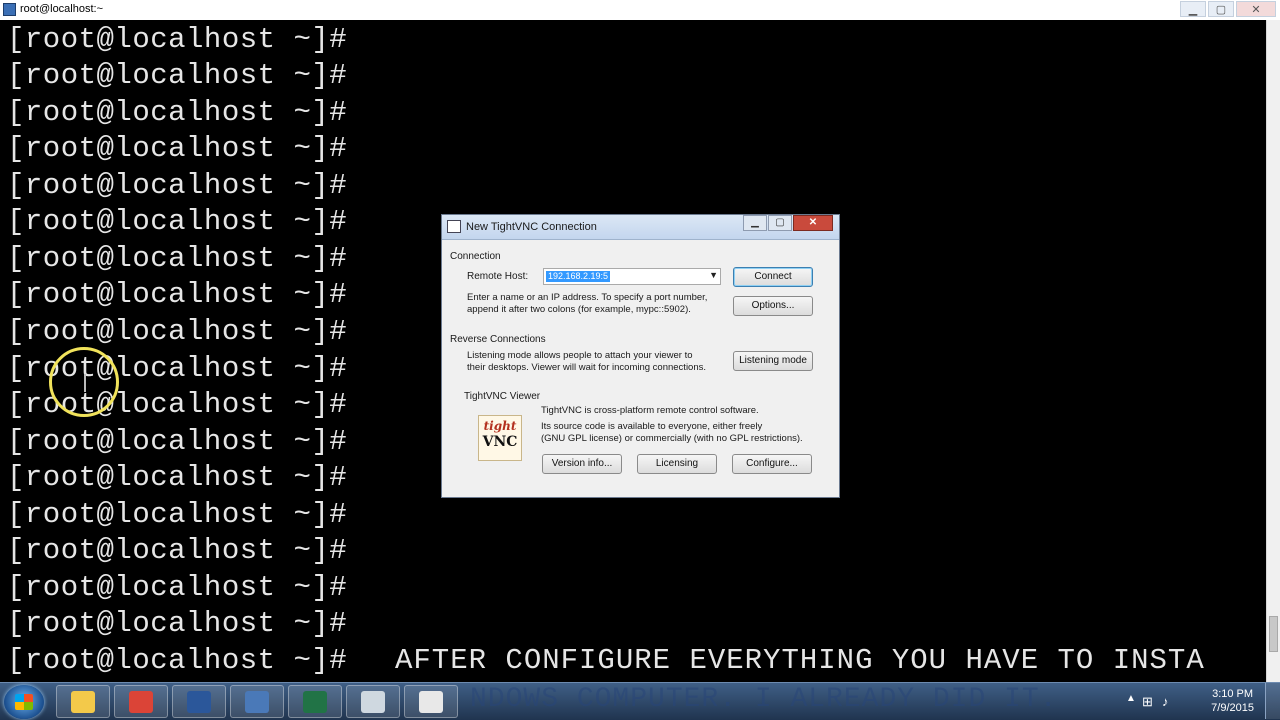 The image size is (1280, 720). Describe the element at coordinates (1233, 694) in the screenshot. I see `clock-time: 3:10 PM` at that location.